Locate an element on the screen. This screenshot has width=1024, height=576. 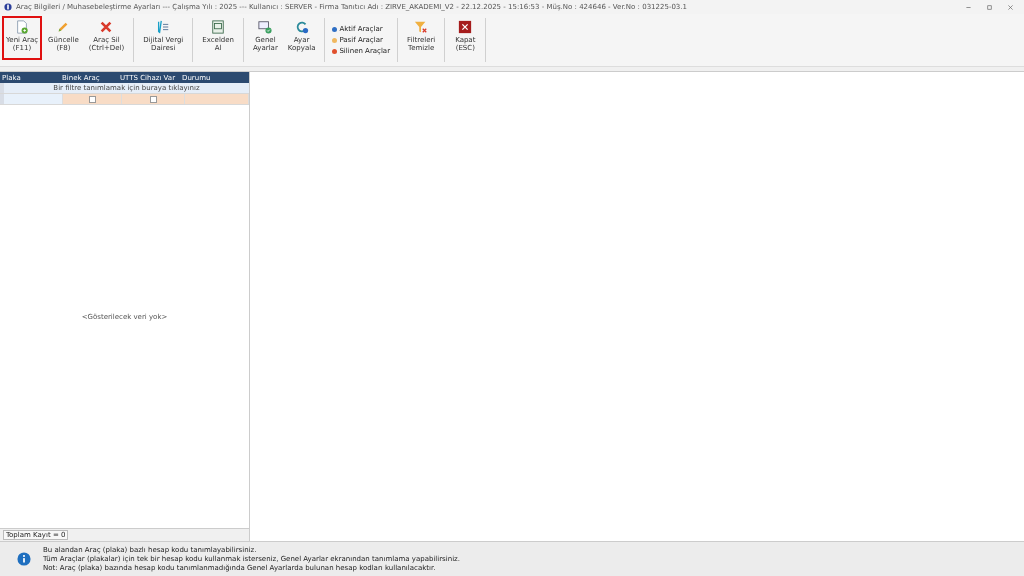
maximize-icon is located at coordinates (989, 7).